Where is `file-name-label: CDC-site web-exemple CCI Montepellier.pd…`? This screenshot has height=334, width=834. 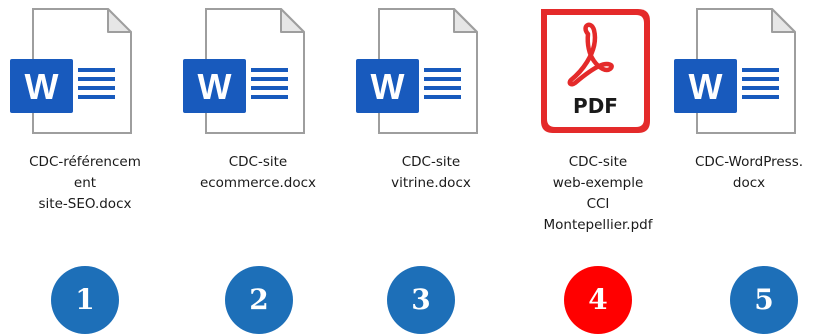 file-name-label: CDC-site web-exemple CCI Montepellier.pd… is located at coordinates (598, 194).